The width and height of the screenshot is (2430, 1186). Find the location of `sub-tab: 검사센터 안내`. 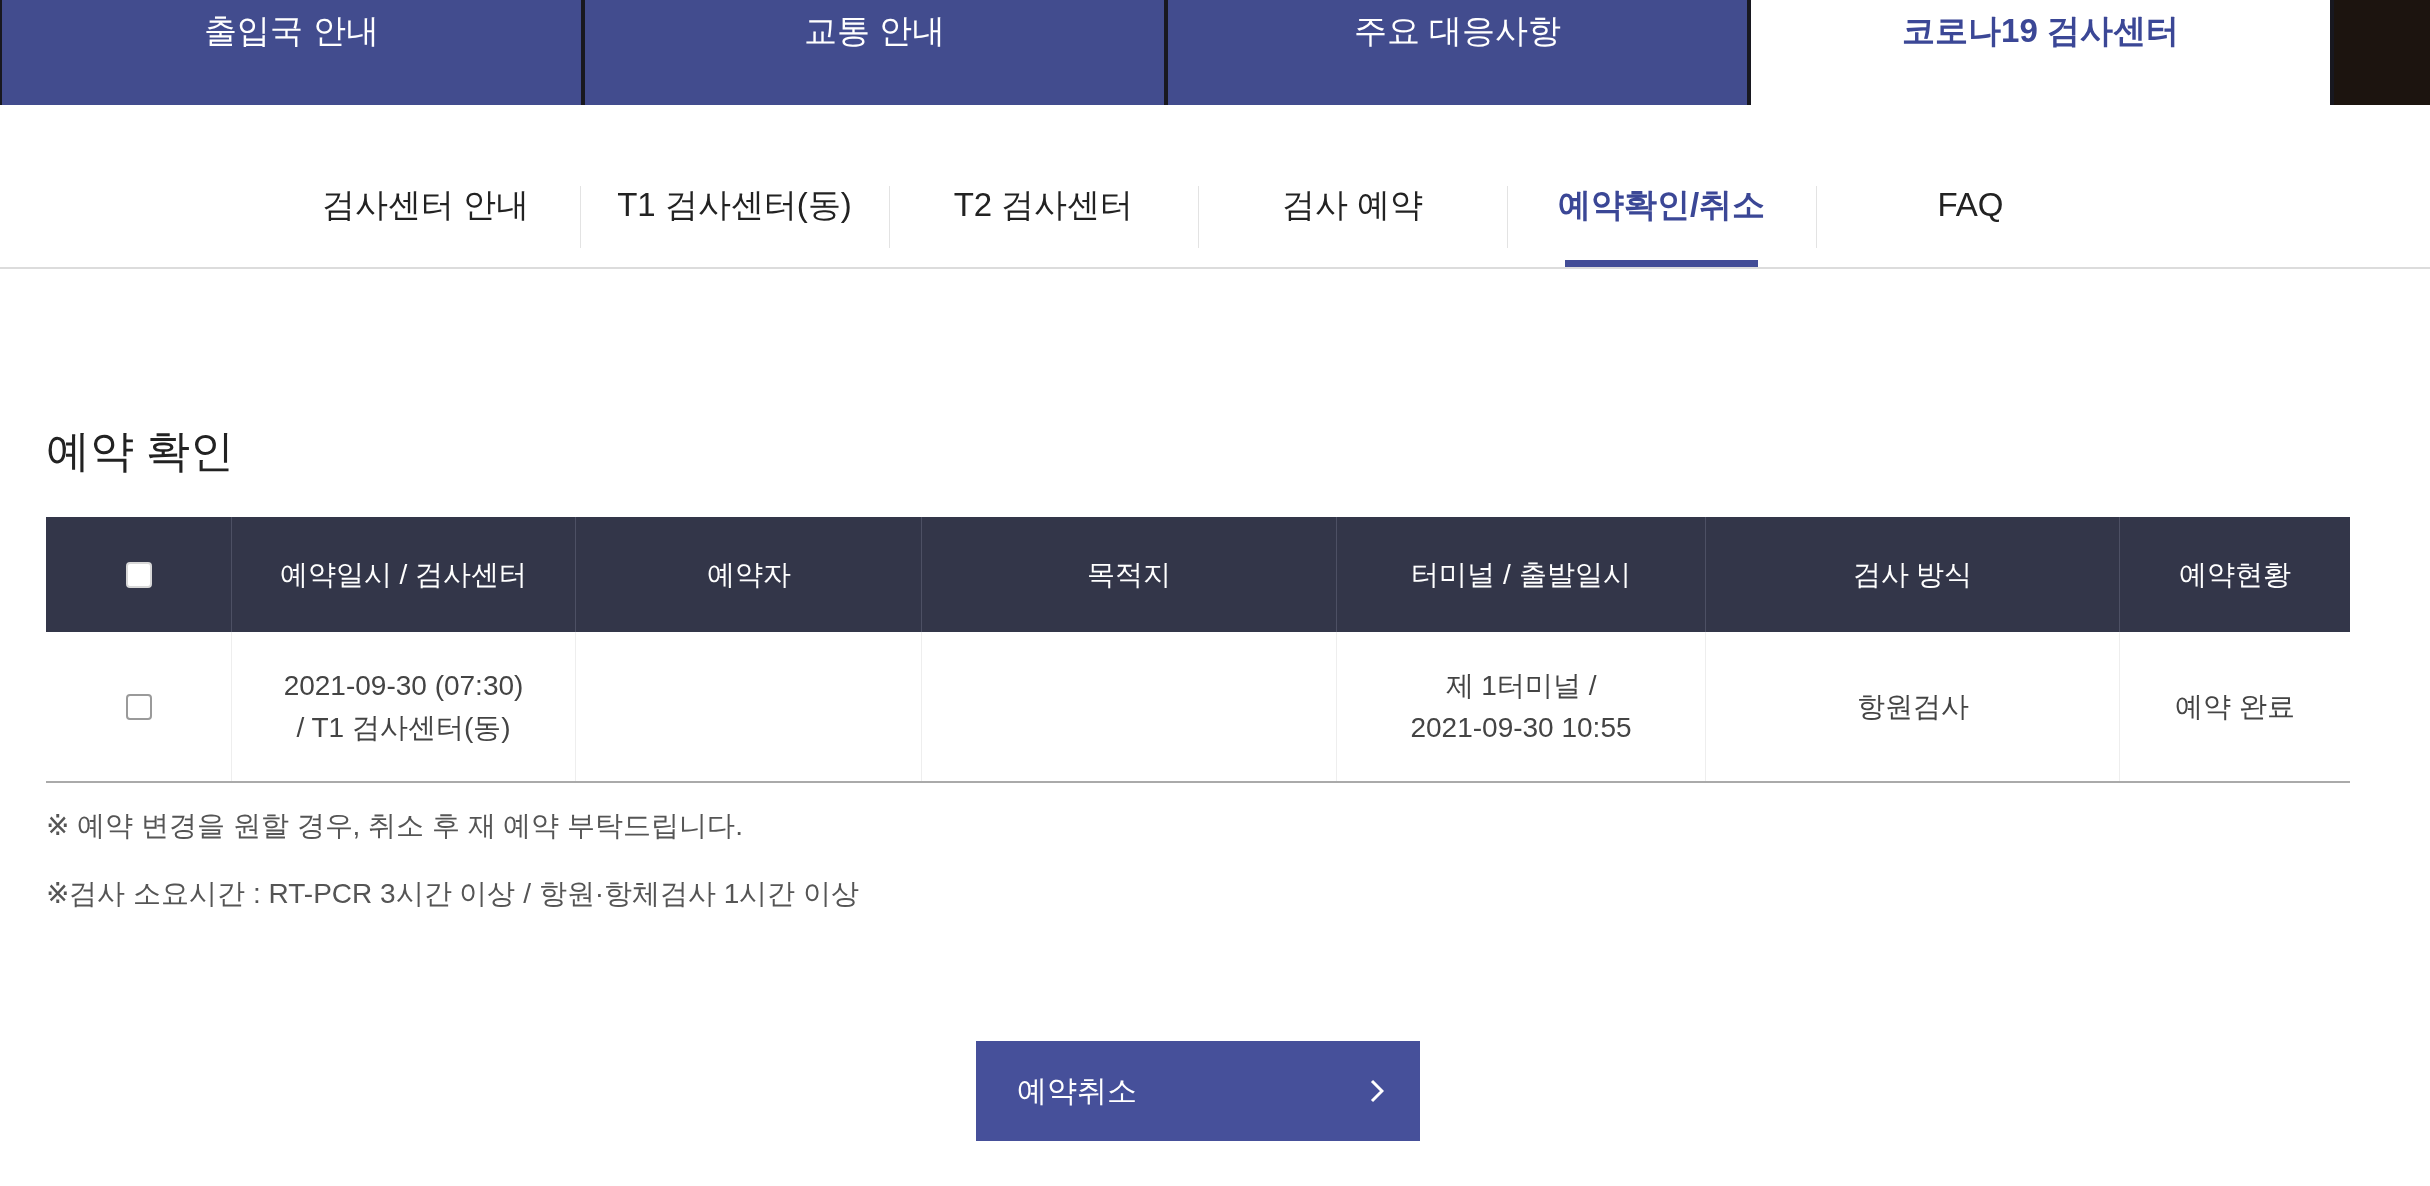

sub-tab: 검사센터 안내 is located at coordinates (425, 186).